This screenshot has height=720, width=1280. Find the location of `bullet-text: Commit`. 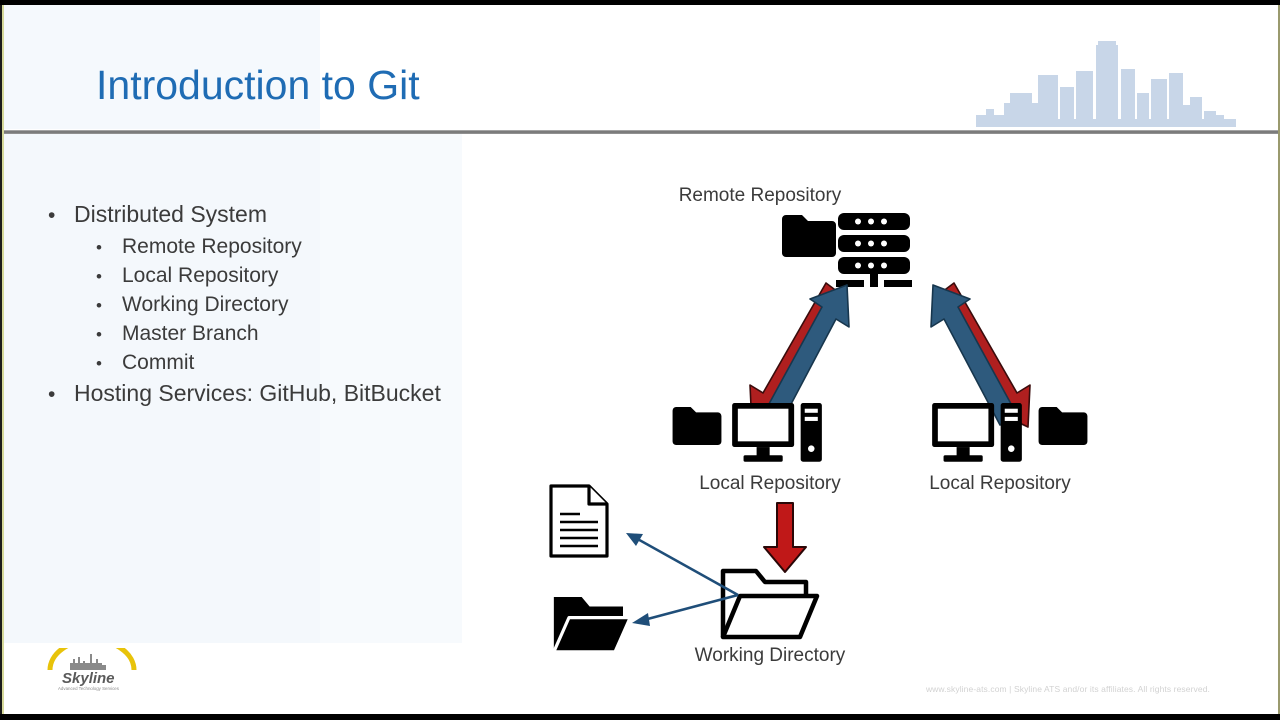

bullet-text: Commit is located at coordinates (158, 362).